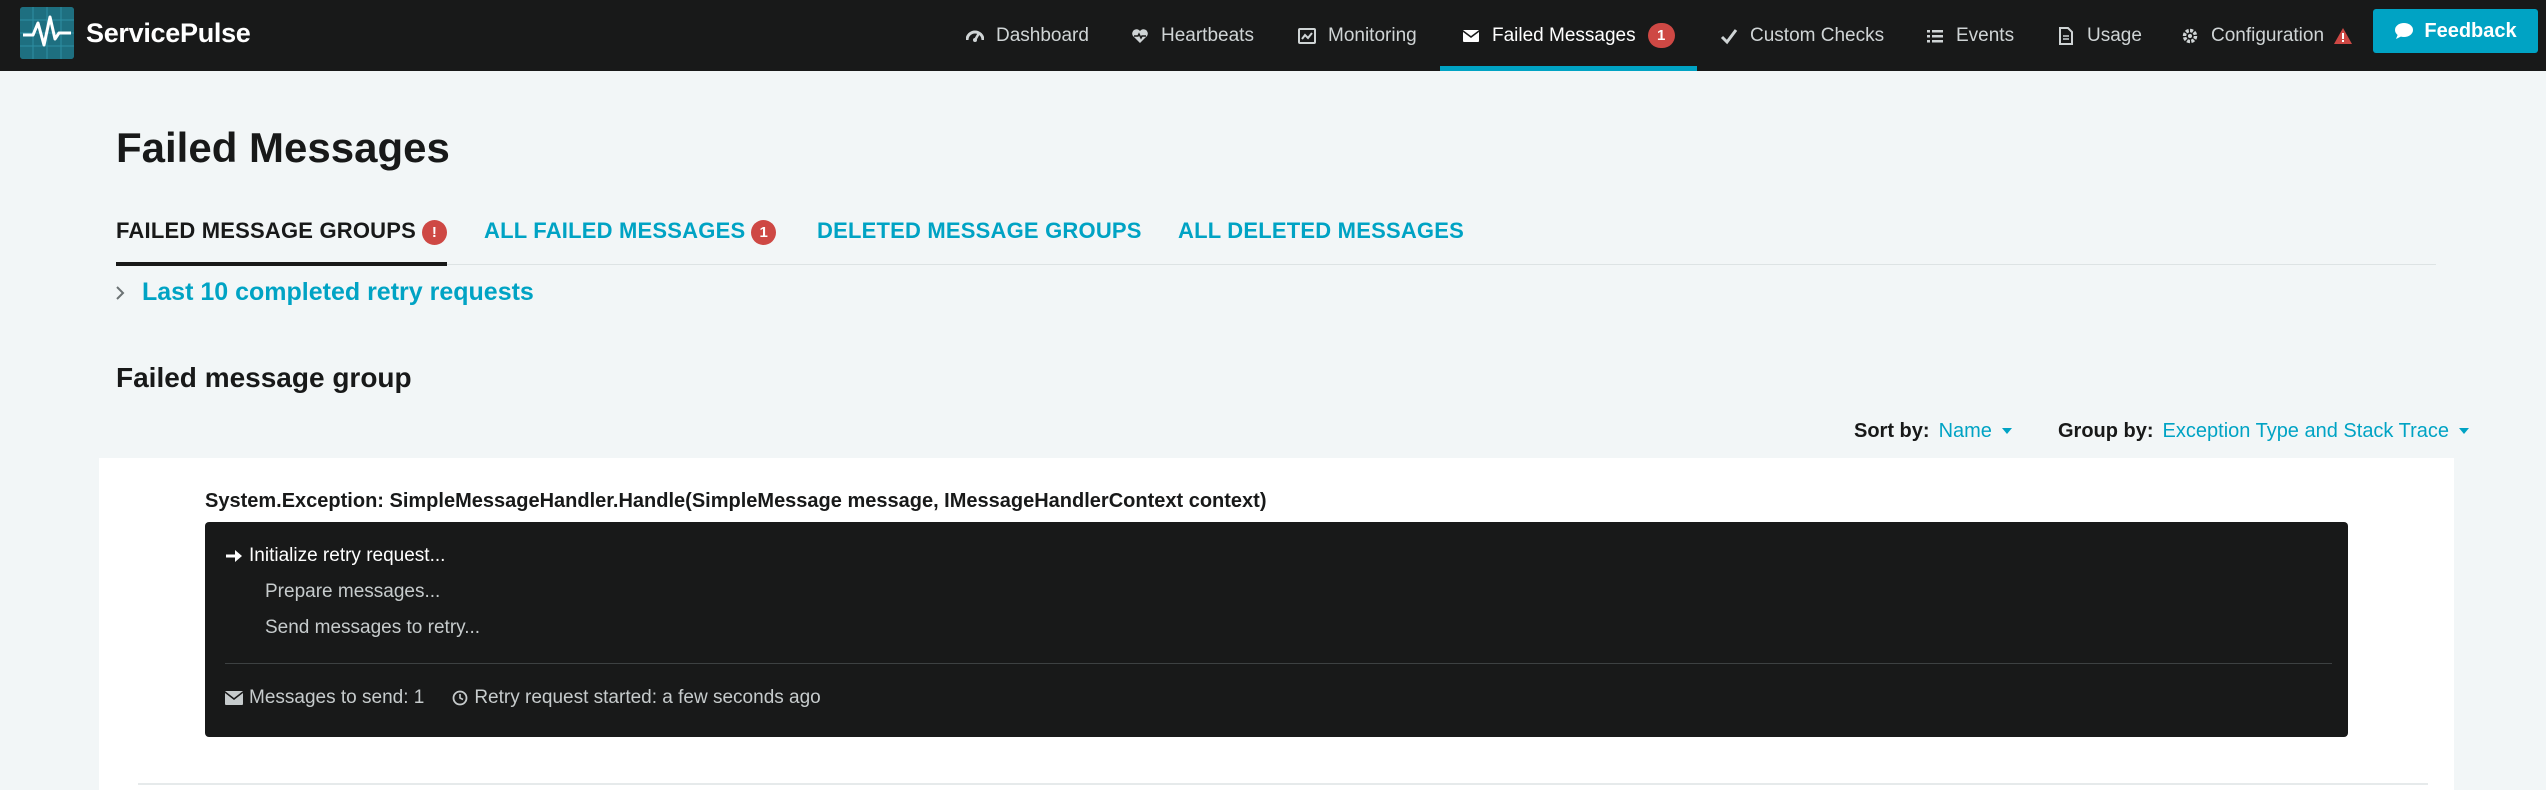  Describe the element at coordinates (1729, 36) in the screenshot. I see `check-icon` at that location.